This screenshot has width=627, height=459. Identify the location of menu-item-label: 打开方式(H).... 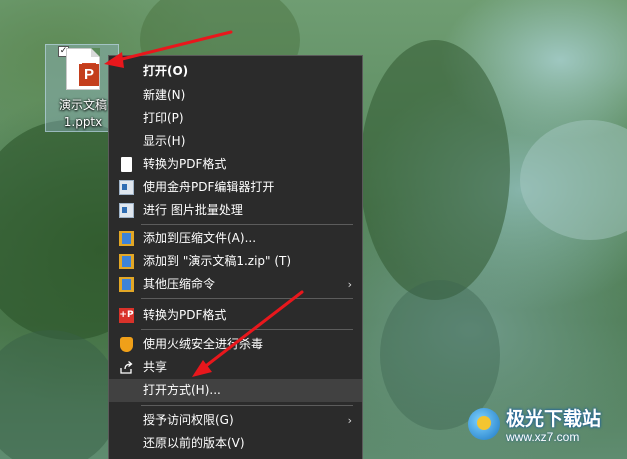
(182, 390).